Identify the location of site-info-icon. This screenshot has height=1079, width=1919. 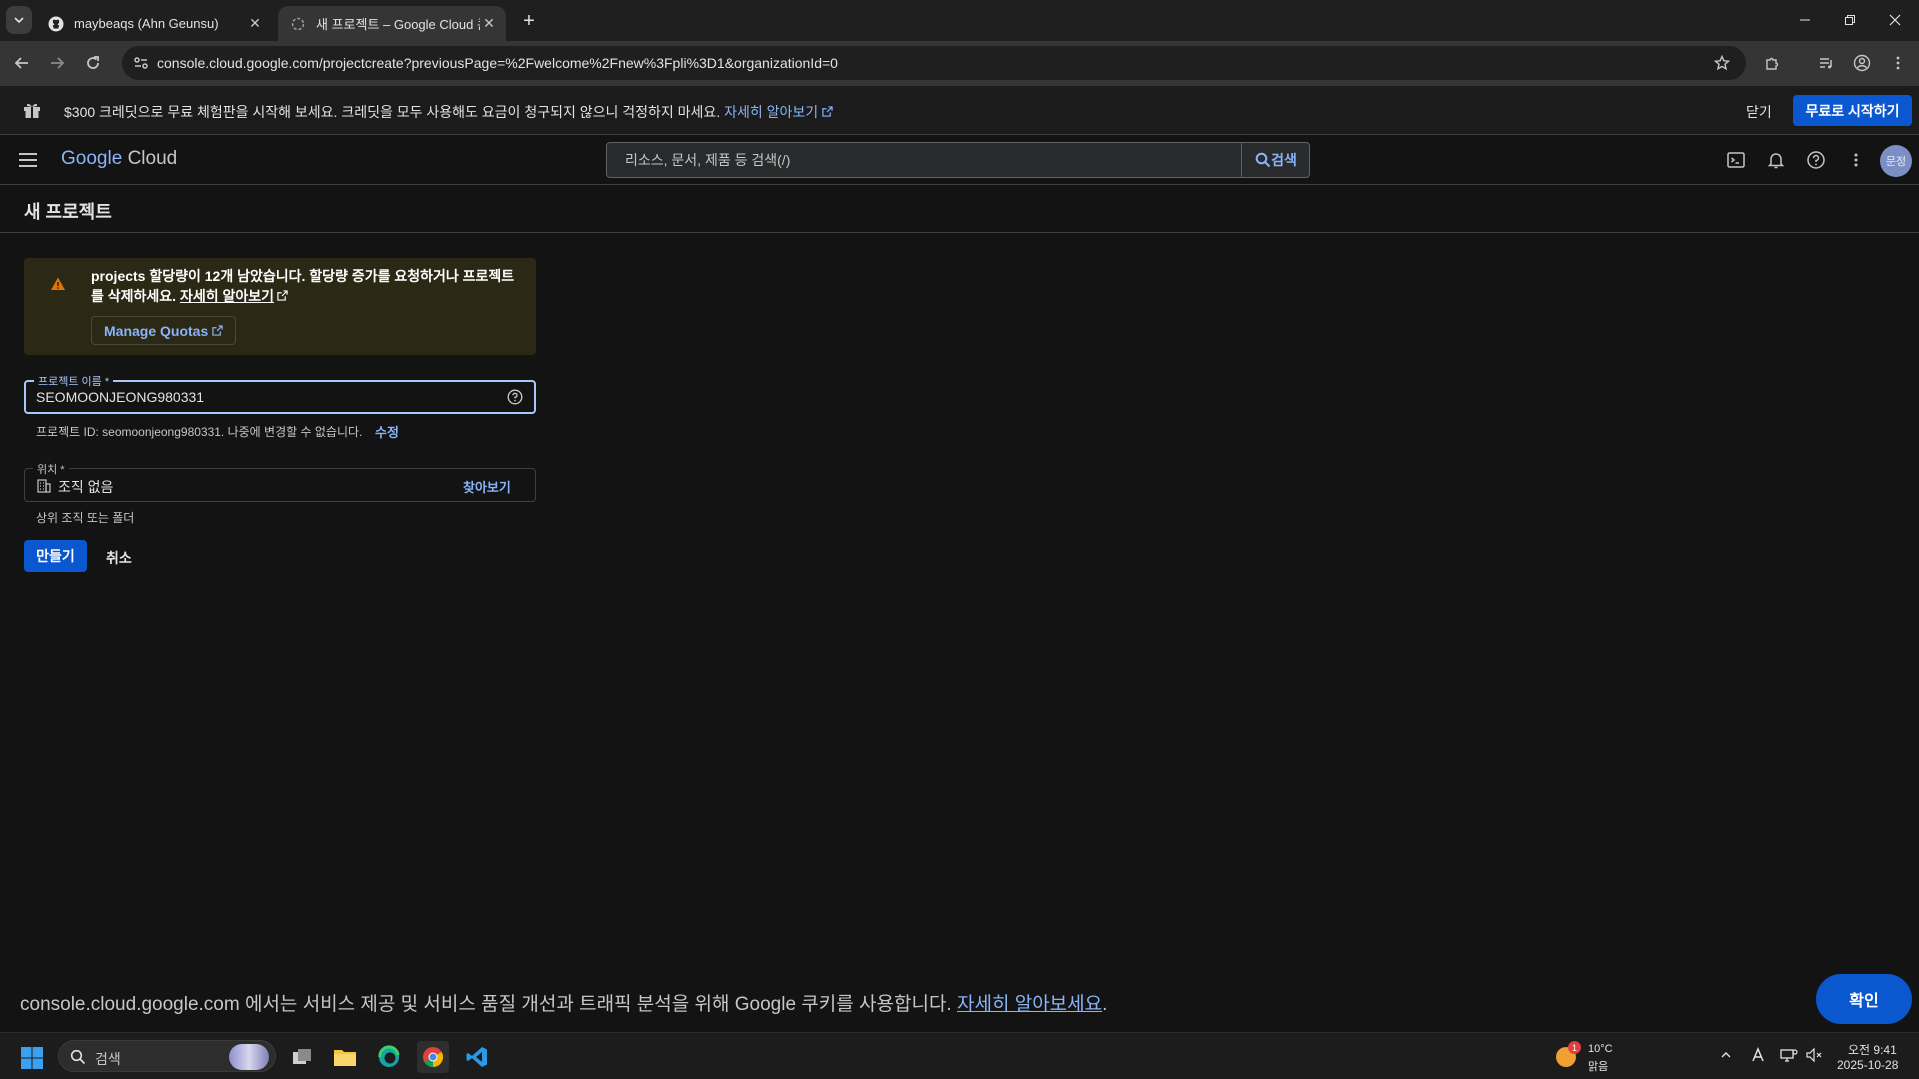
(141, 63).